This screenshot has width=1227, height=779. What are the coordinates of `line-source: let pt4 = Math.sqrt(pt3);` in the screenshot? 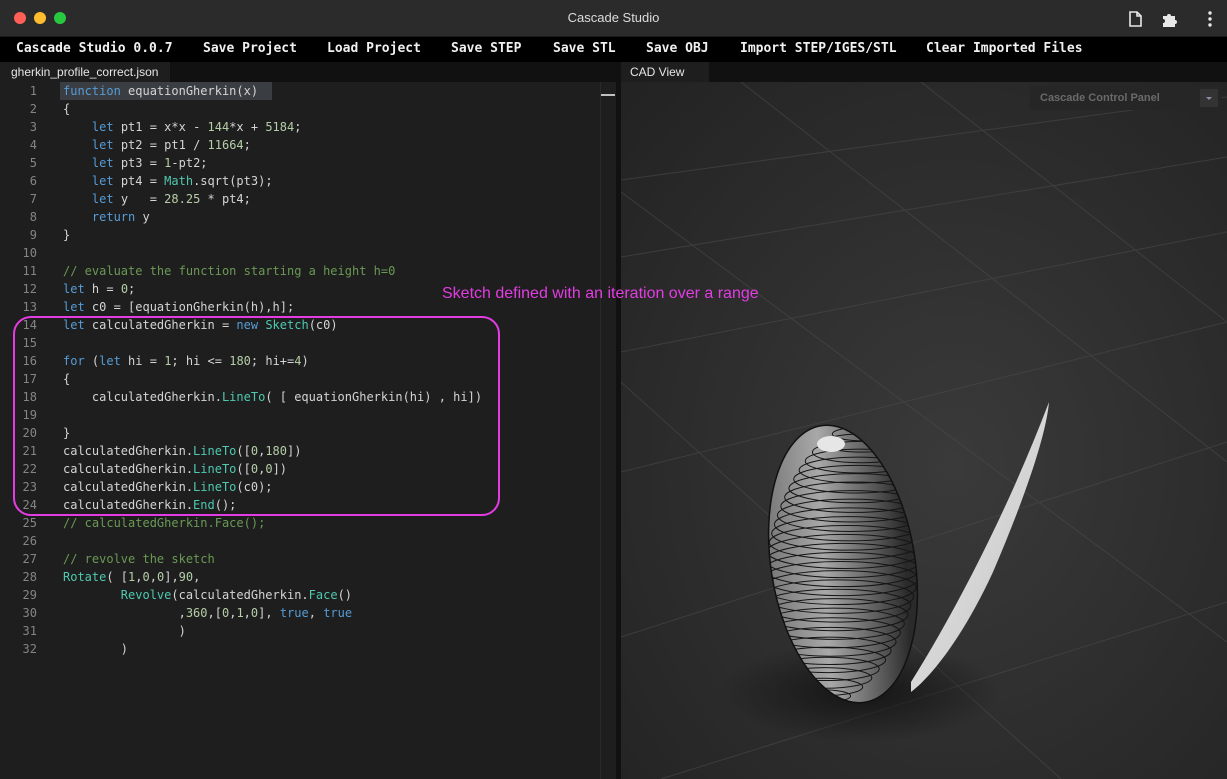 It's located at (182, 181).